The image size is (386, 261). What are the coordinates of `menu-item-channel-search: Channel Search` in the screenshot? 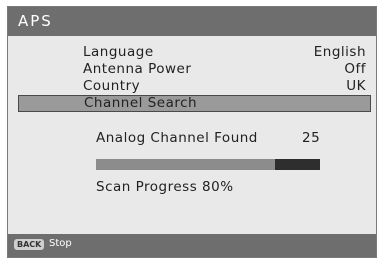 It's located at (194, 103).